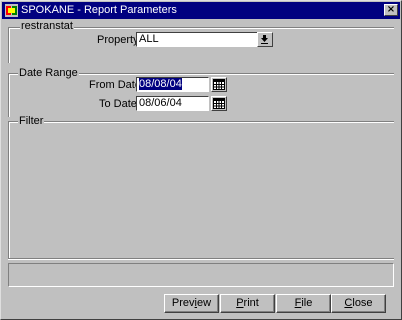 This screenshot has width=402, height=320. I want to click on close-window-button: ×, so click(391, 10).